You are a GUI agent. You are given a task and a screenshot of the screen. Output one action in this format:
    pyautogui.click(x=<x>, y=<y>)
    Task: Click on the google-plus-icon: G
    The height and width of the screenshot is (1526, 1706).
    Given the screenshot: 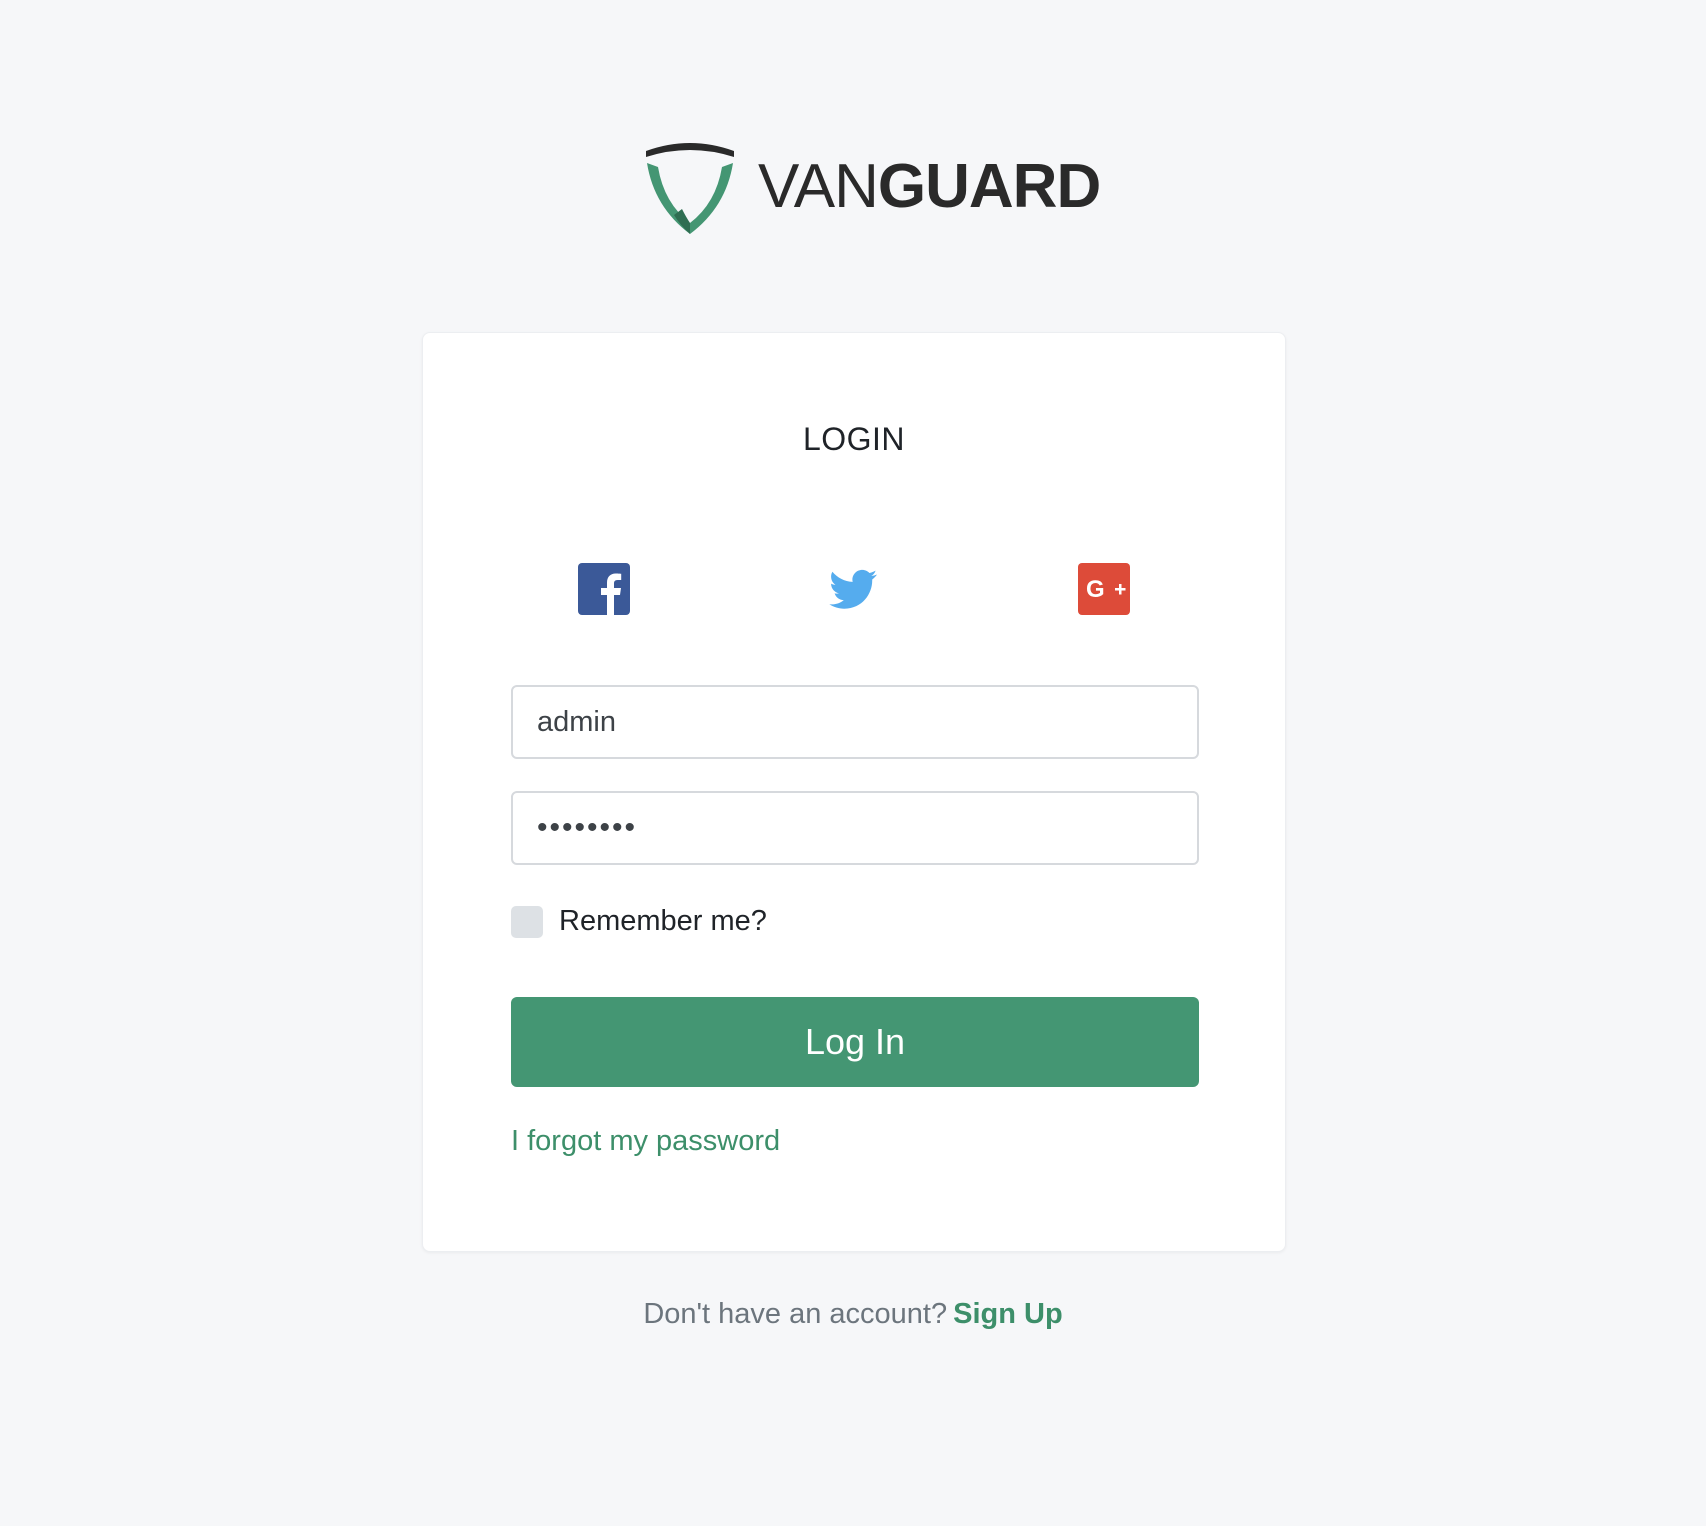 What is the action you would take?
    pyautogui.click(x=1104, y=589)
    